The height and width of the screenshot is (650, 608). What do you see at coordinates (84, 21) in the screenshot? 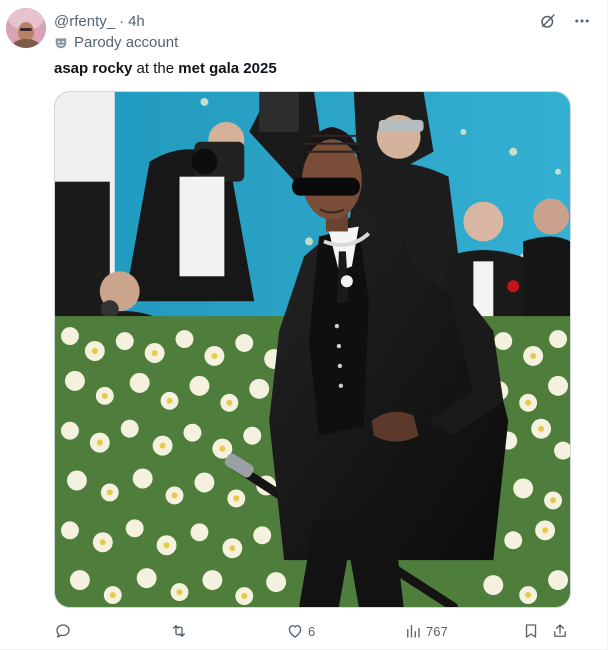
I see `user-handle: @rfenty_` at bounding box center [84, 21].